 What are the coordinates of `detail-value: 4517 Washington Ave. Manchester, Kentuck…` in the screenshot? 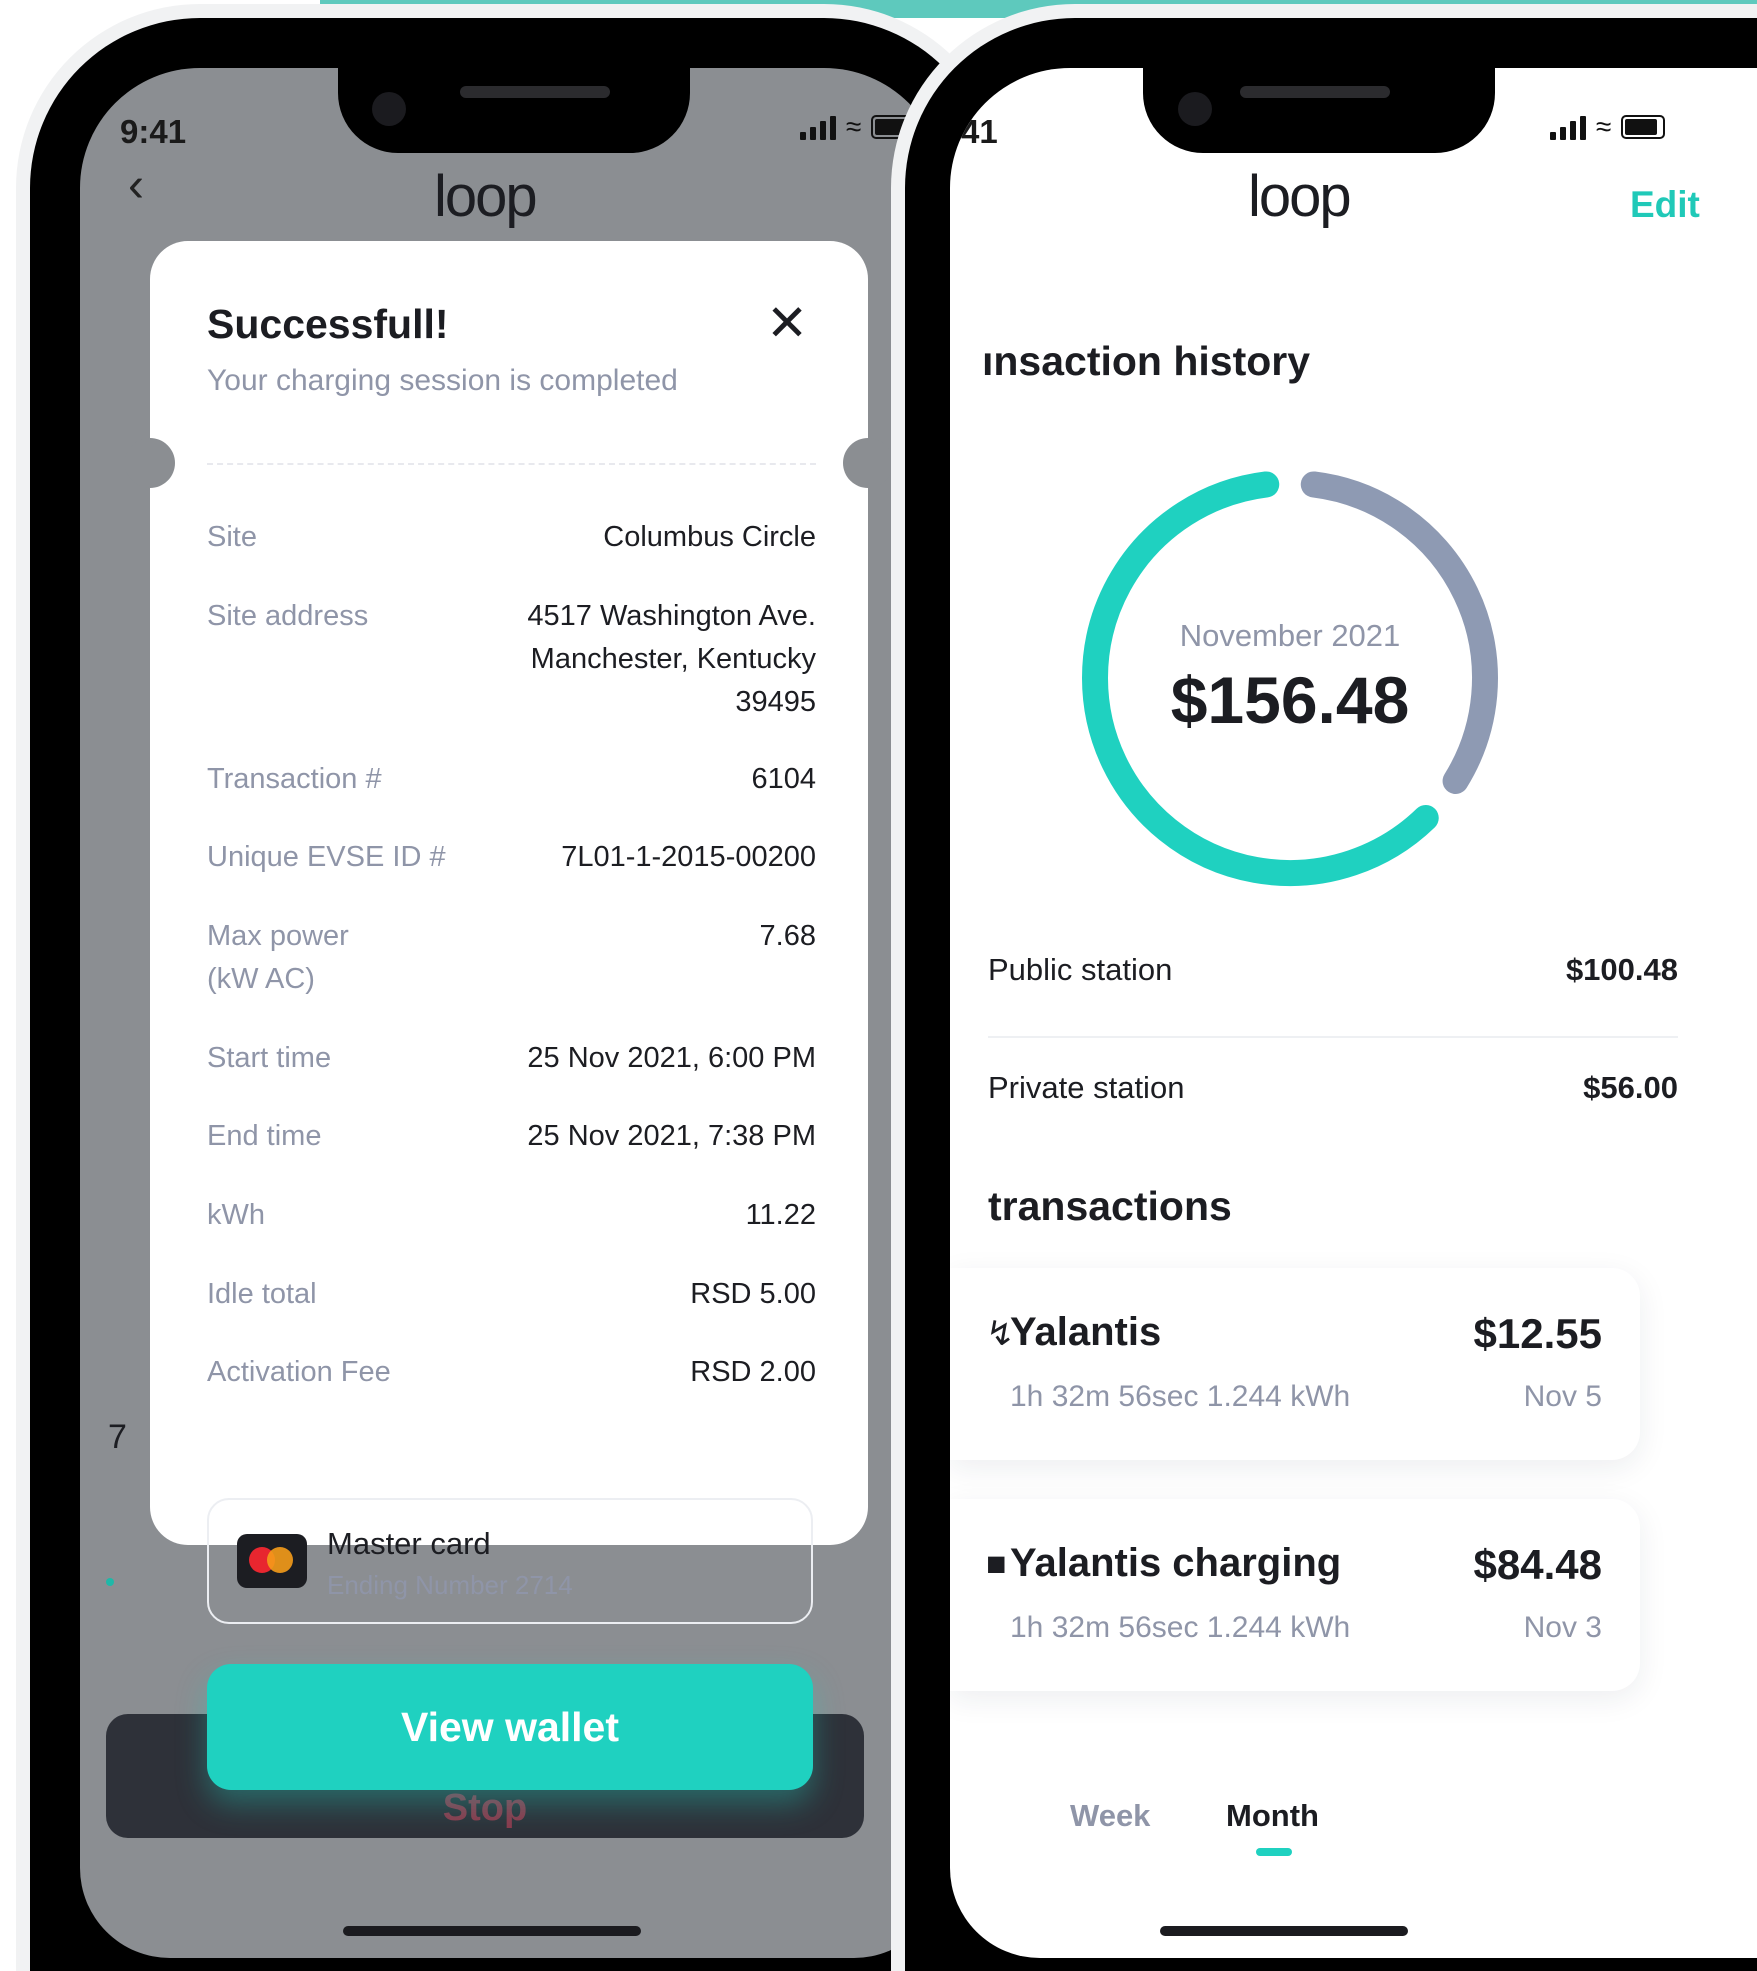 It's located at (671, 659).